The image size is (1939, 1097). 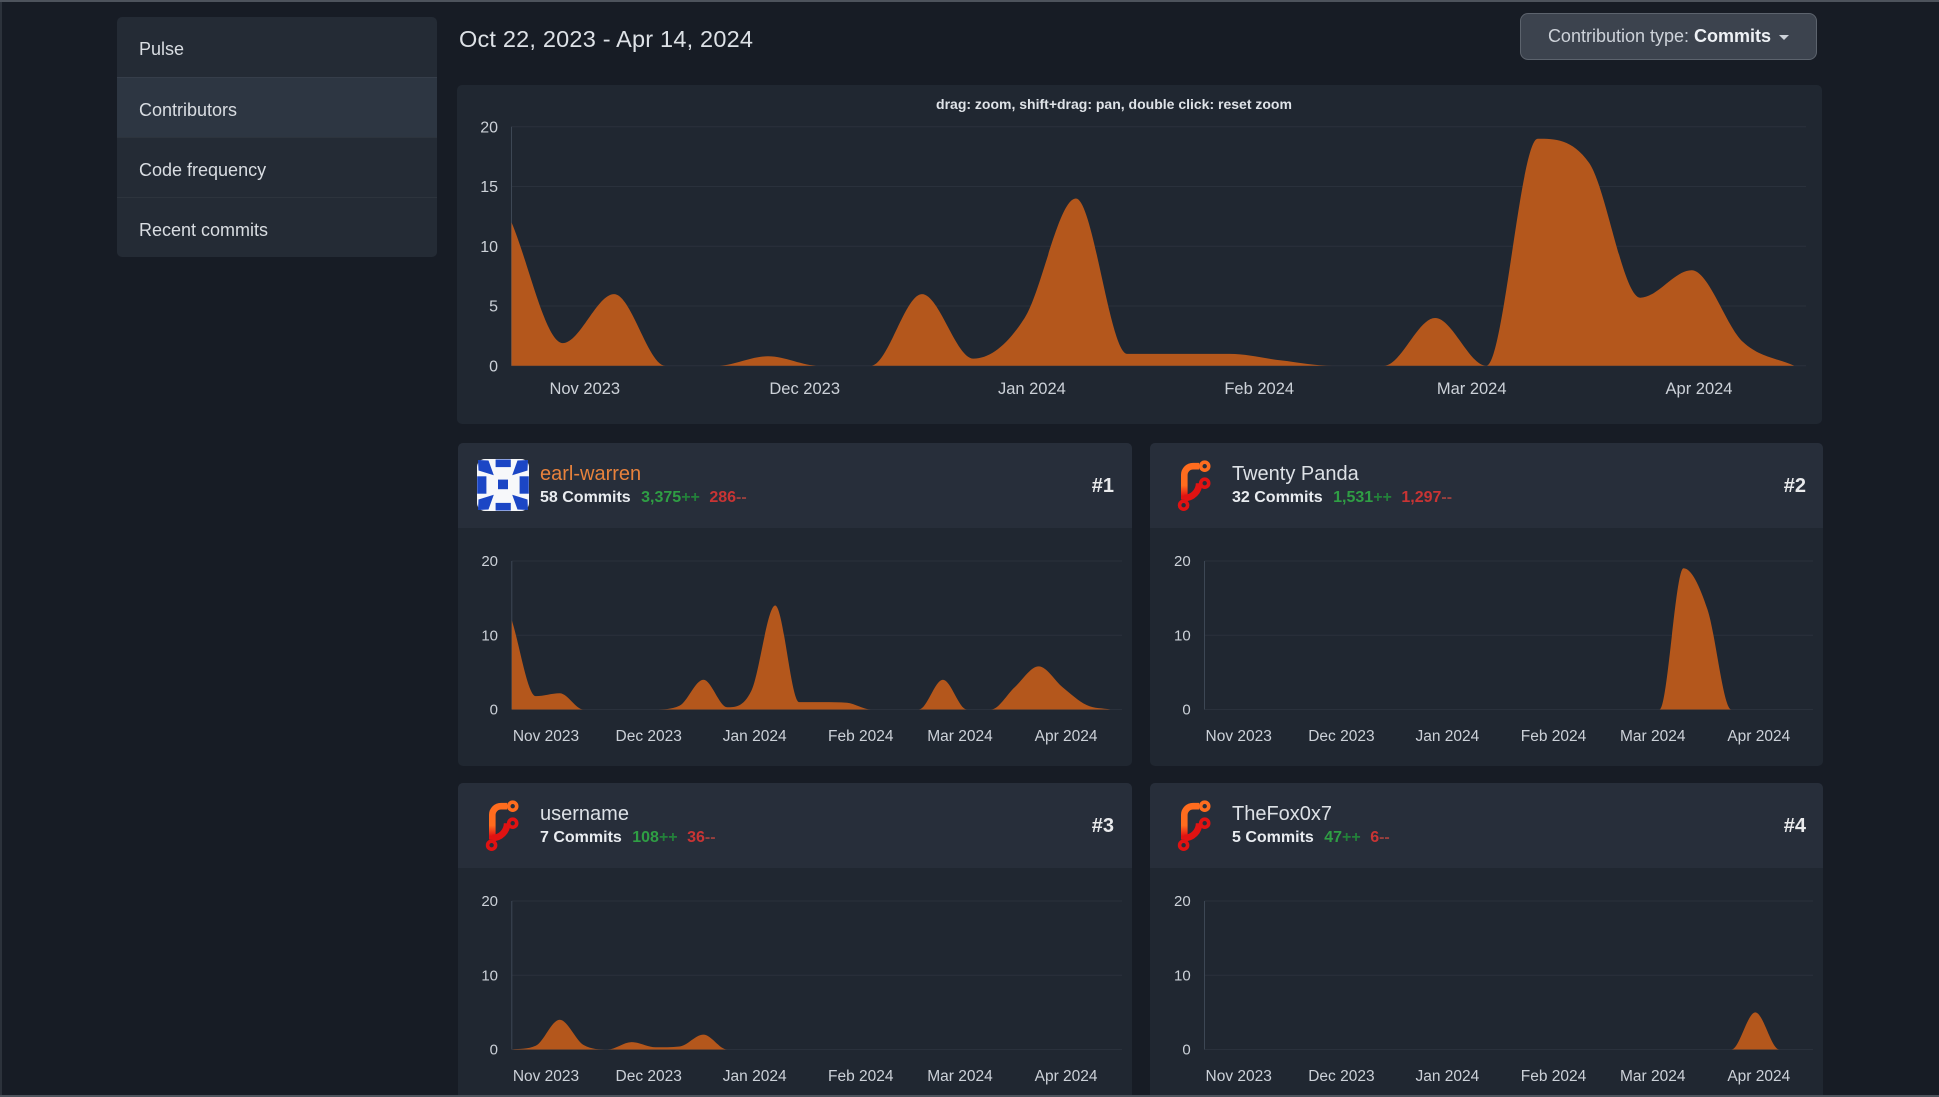 I want to click on svg-text: 15, so click(x=489, y=187).